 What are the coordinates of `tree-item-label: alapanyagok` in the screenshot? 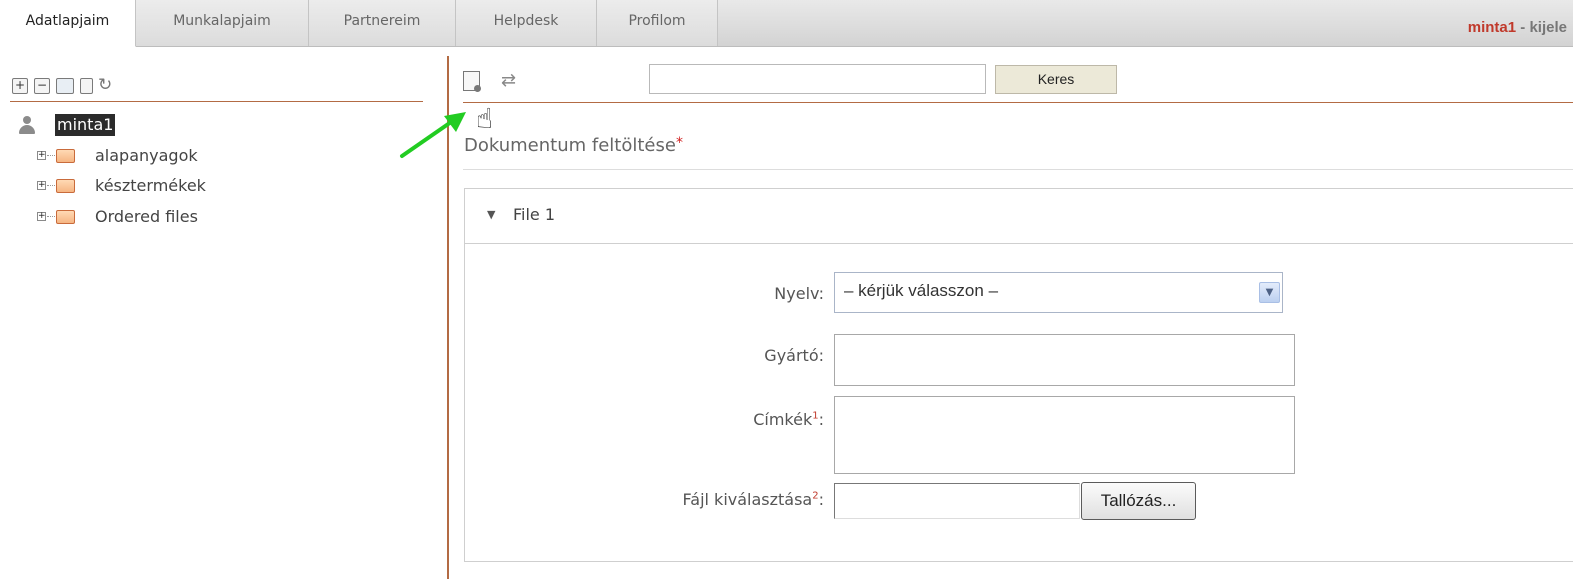 It's located at (146, 156).